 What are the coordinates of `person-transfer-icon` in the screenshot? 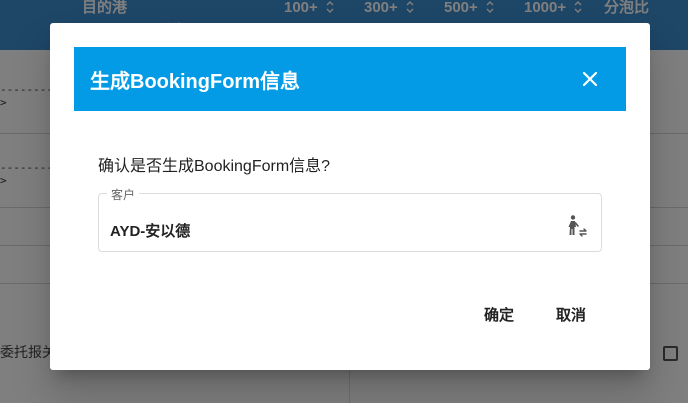 It's located at (577, 226).